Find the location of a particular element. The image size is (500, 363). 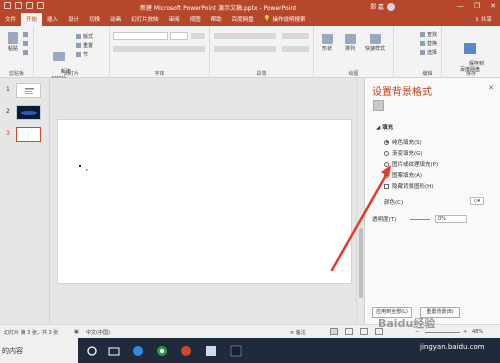

checkbox-hide-background is located at coordinates (386, 186).